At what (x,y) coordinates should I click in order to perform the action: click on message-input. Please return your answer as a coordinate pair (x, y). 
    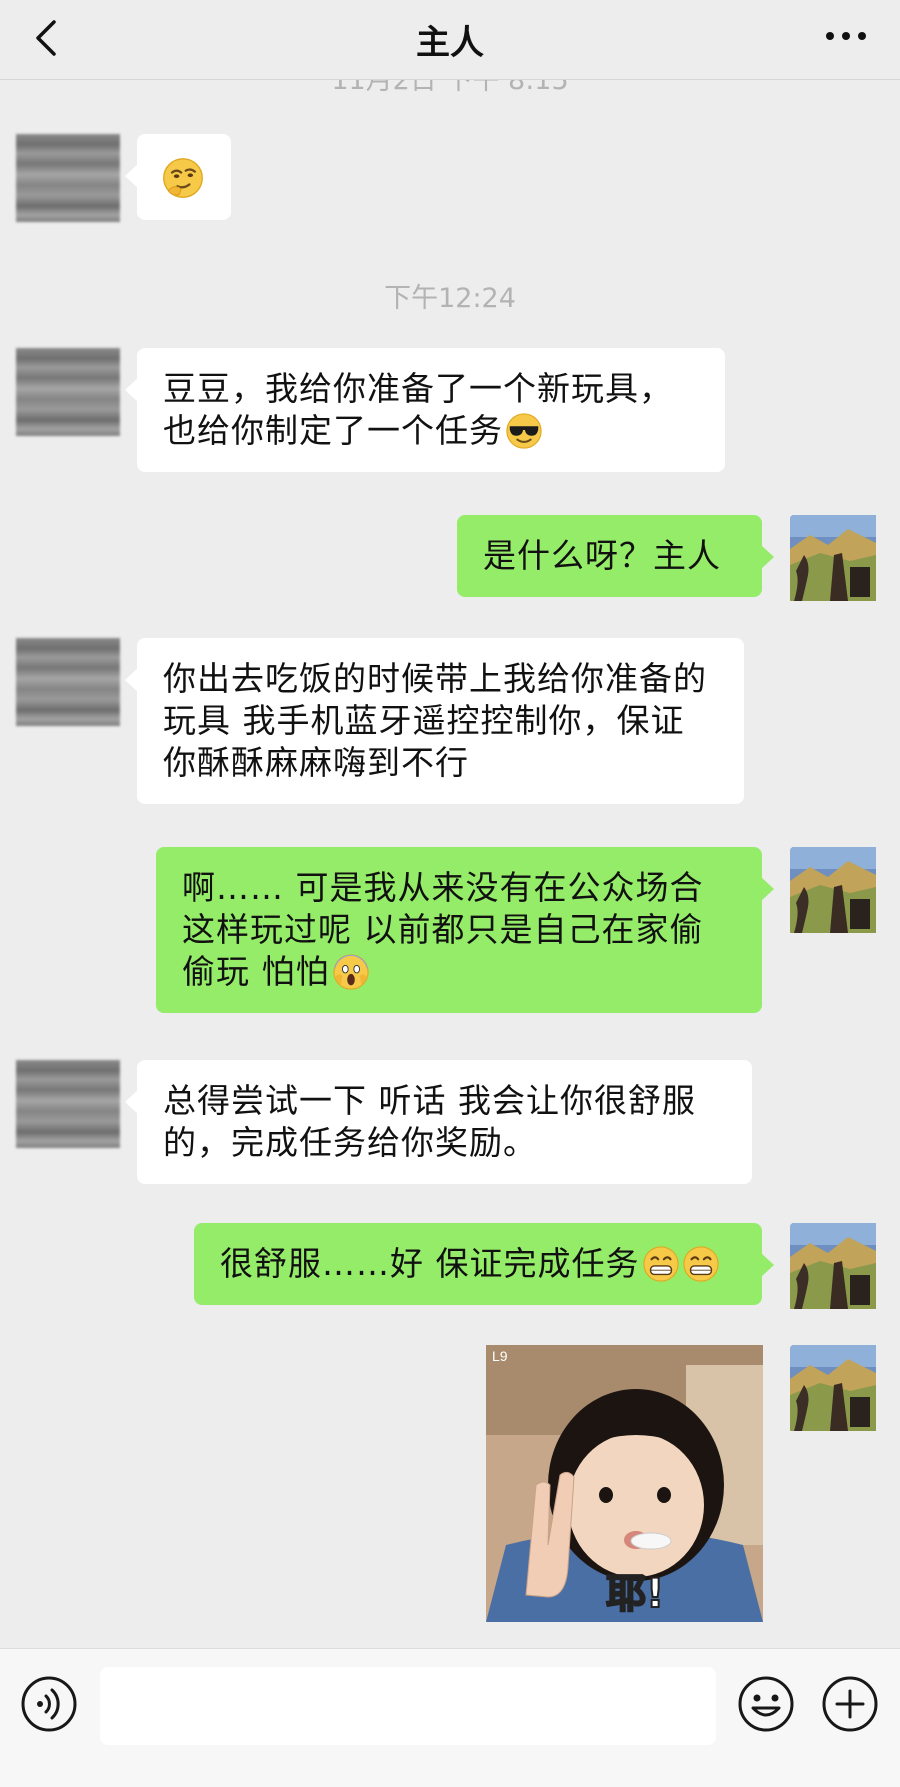
    Looking at the image, I should click on (408, 1706).